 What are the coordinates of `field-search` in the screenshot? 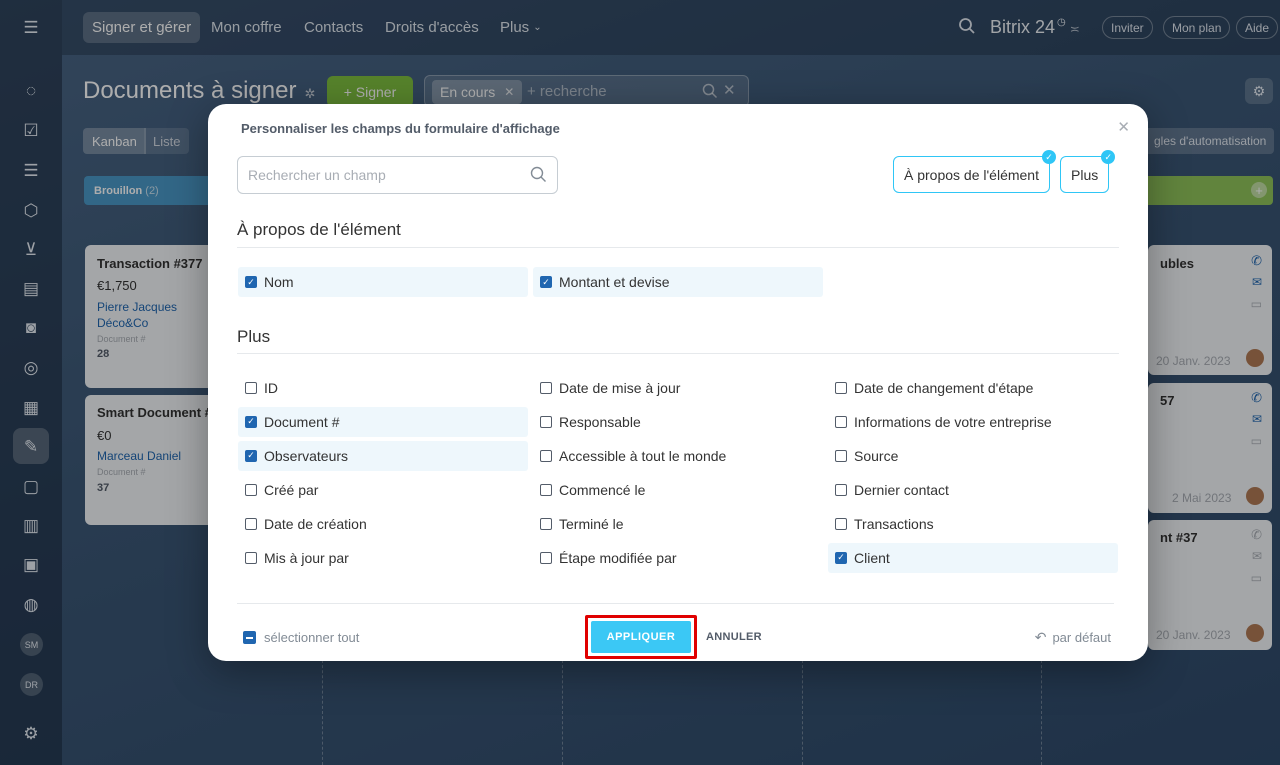 It's located at (397, 175).